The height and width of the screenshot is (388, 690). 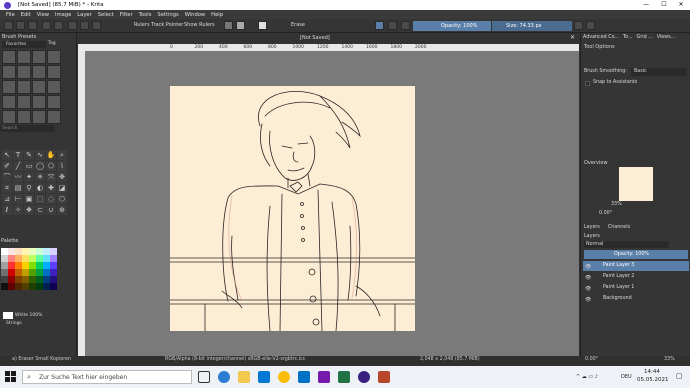 I want to click on pan-icon: ✋, so click(x=51, y=155).